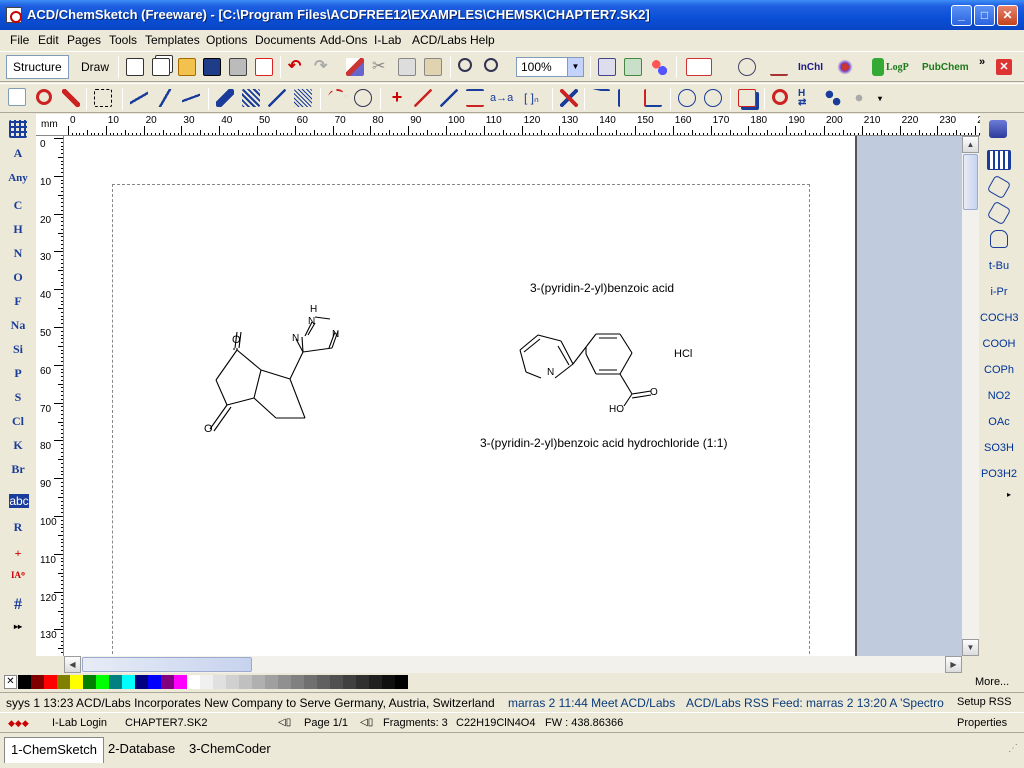 The width and height of the screenshot is (1024, 768). Describe the element at coordinates (982, 723) in the screenshot. I see `properties-button: Properties` at that location.